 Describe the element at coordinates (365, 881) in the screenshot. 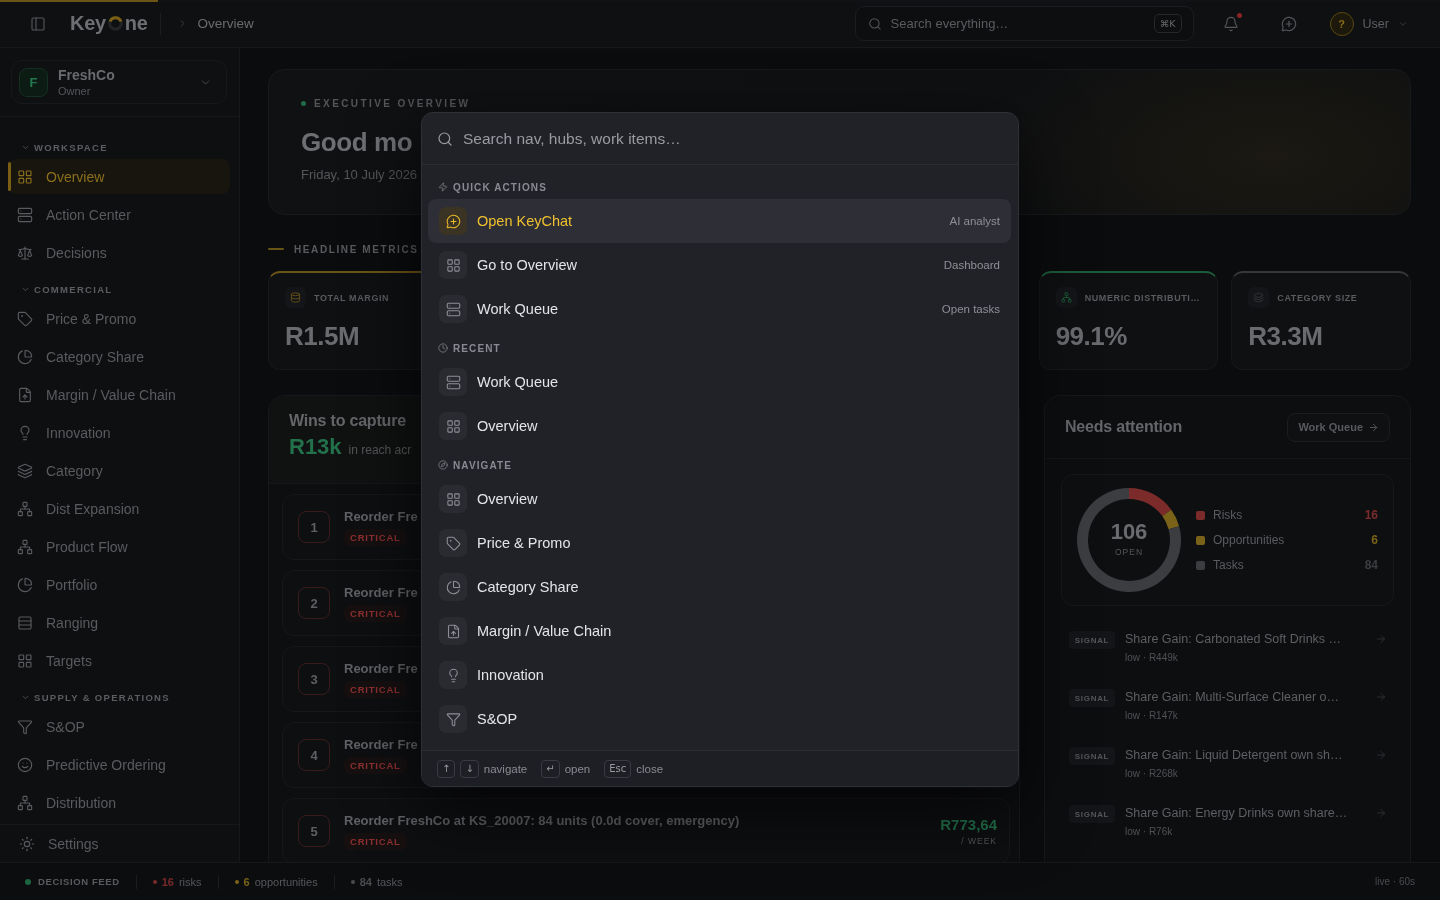

I see `count-value: 84` at that location.